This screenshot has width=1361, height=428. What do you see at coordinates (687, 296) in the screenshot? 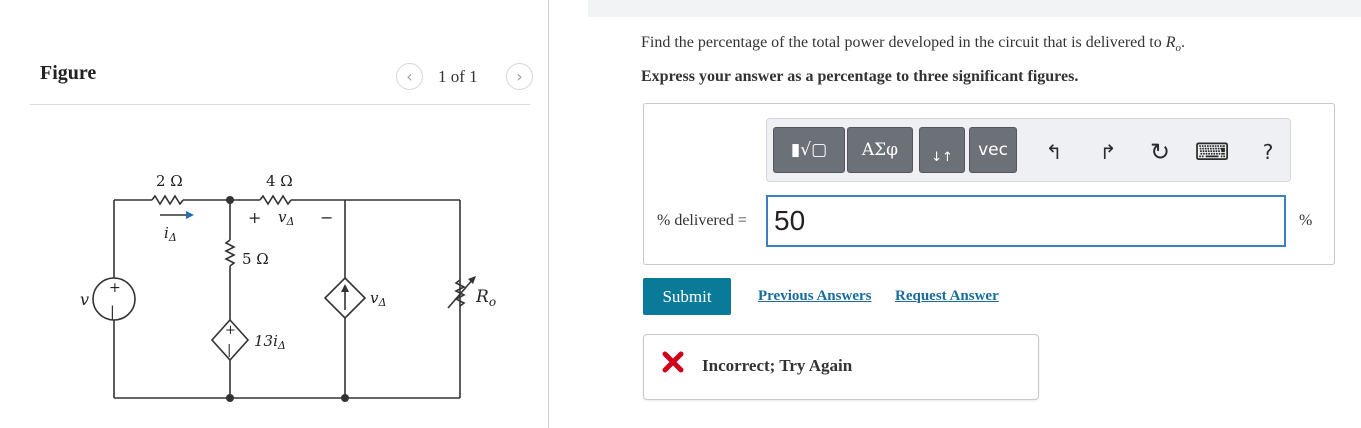
I see `submit-button: Submit` at bounding box center [687, 296].